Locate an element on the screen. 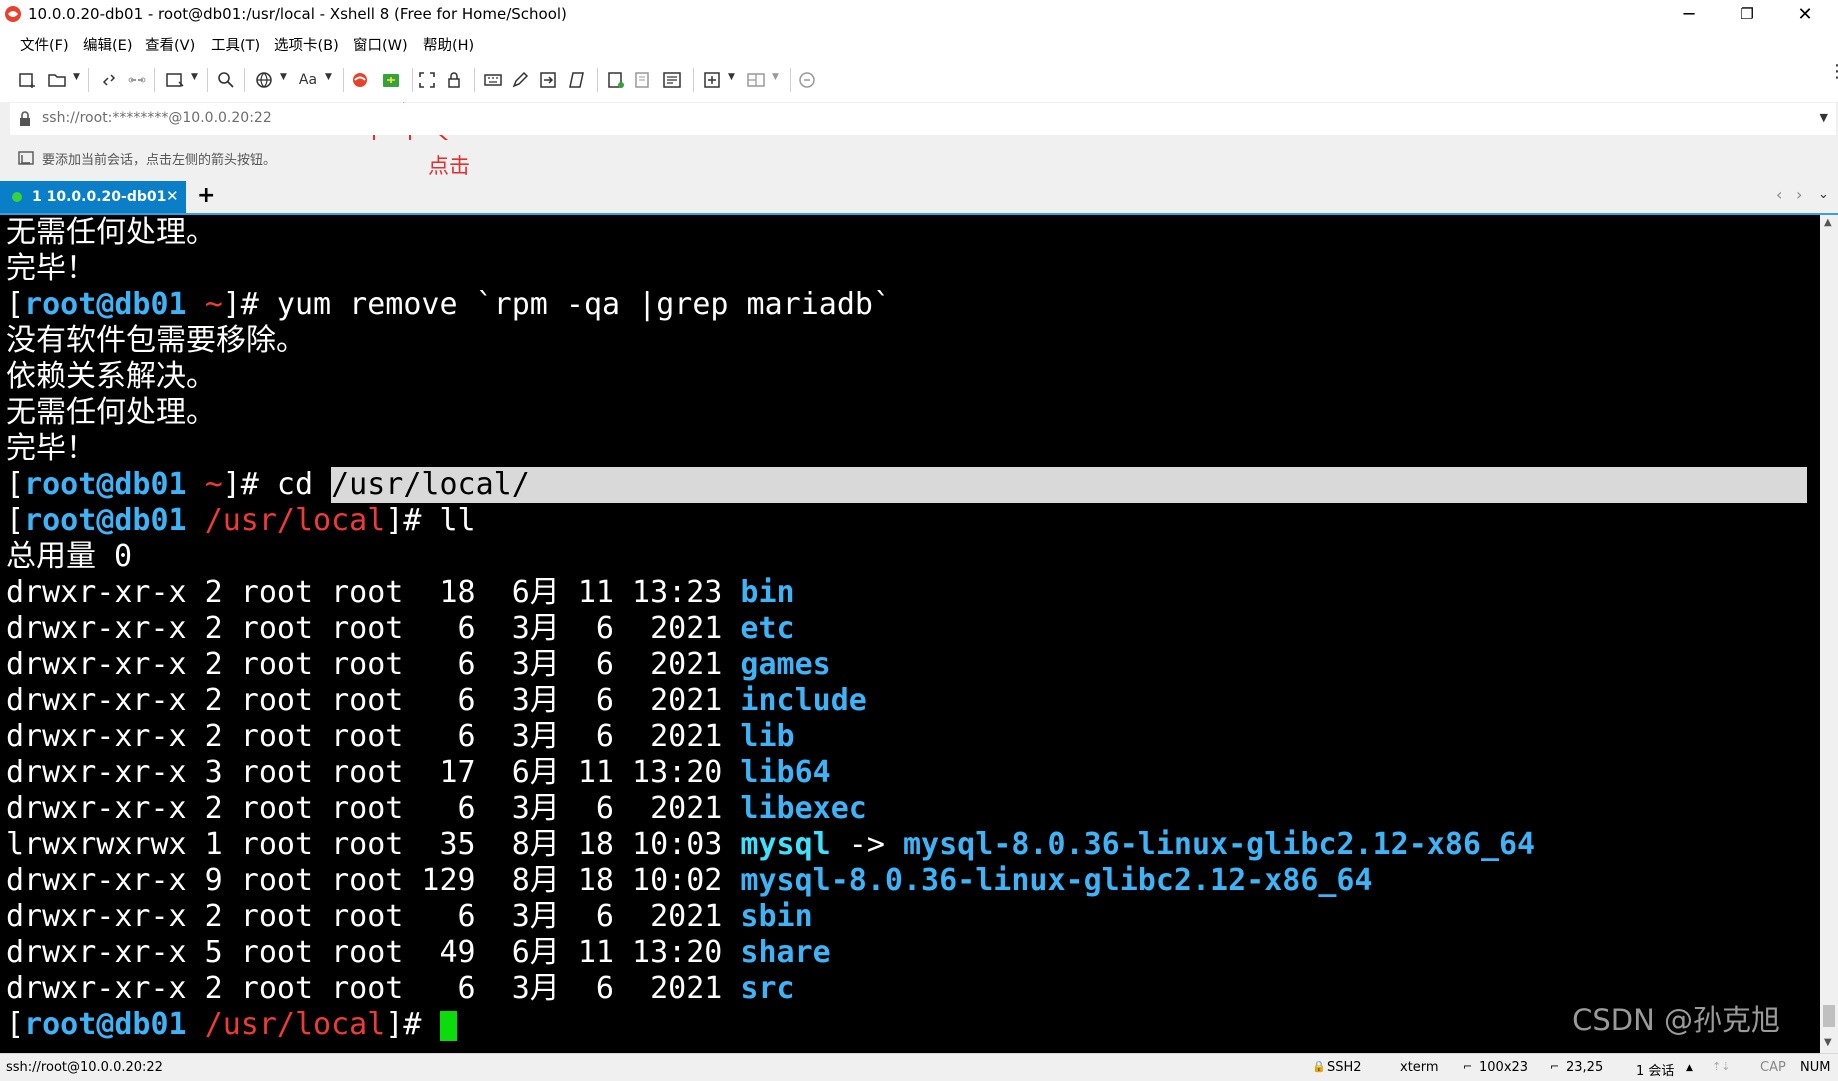 This screenshot has height=1081, width=1838. terminal-line: 没有软件包需要移除。 is located at coordinates (156, 340).